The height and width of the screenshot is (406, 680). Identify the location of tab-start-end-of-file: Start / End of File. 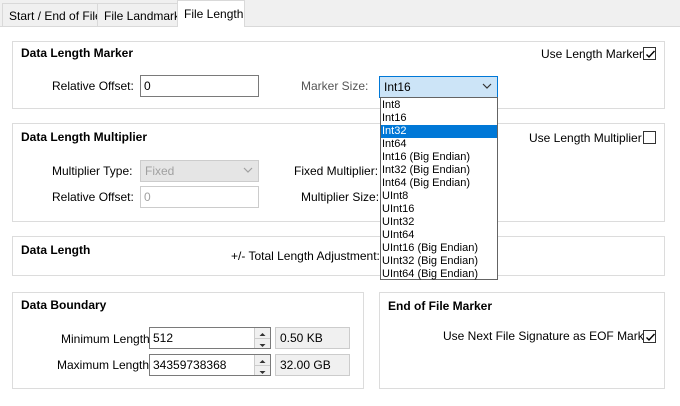
(52, 14).